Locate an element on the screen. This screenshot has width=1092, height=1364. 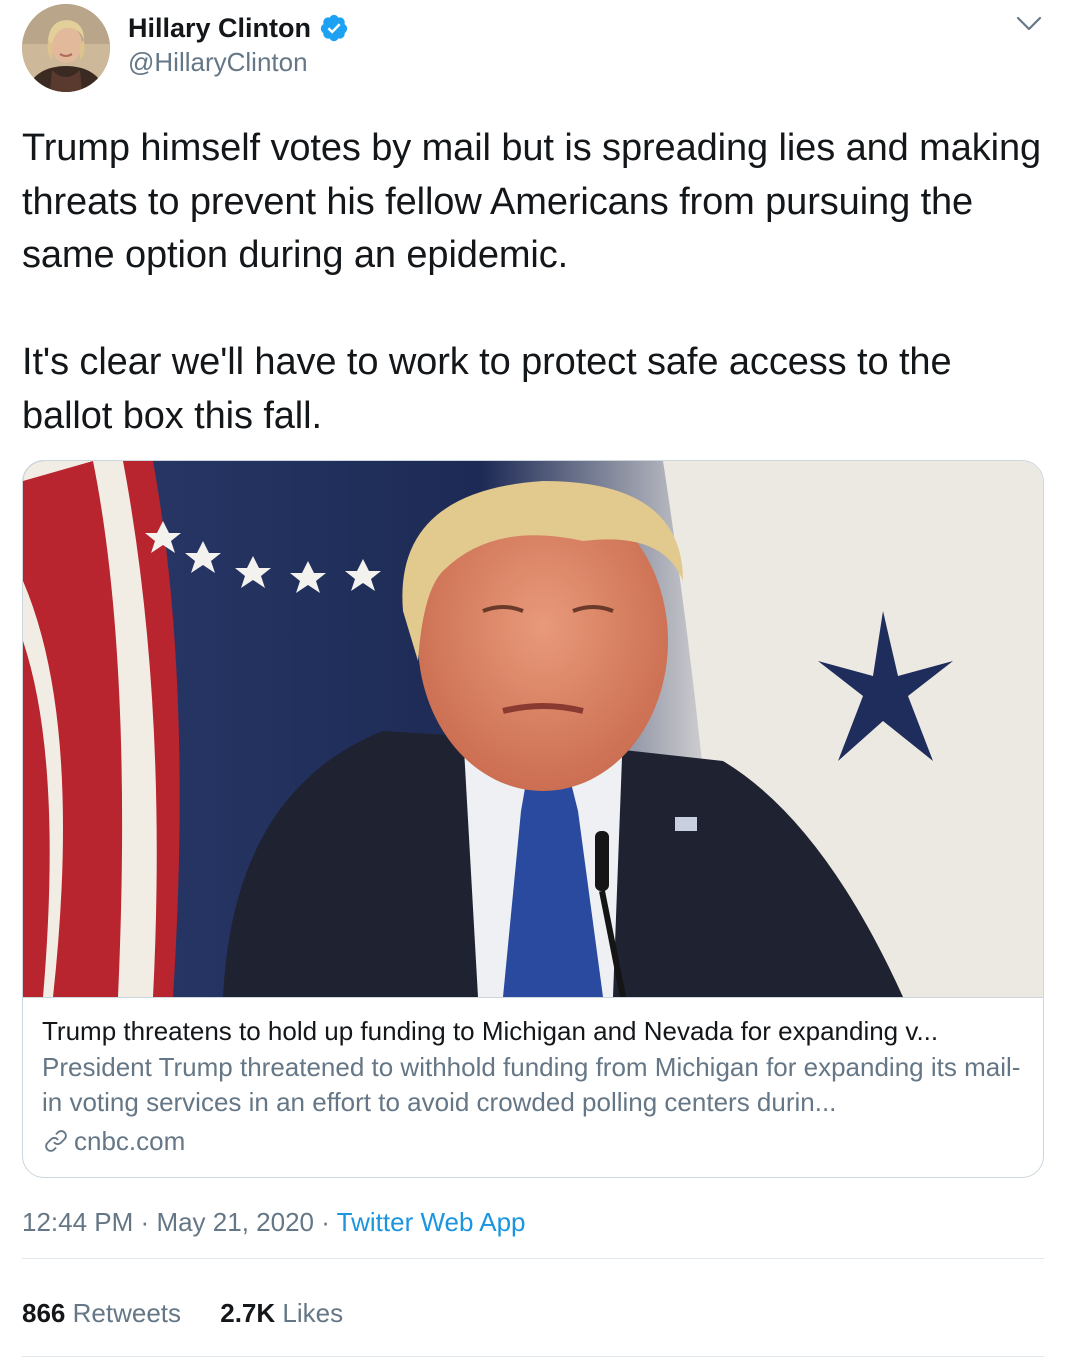
tweet-stats: 866 Retweets 2.7K Likes is located at coordinates (198, 1313).